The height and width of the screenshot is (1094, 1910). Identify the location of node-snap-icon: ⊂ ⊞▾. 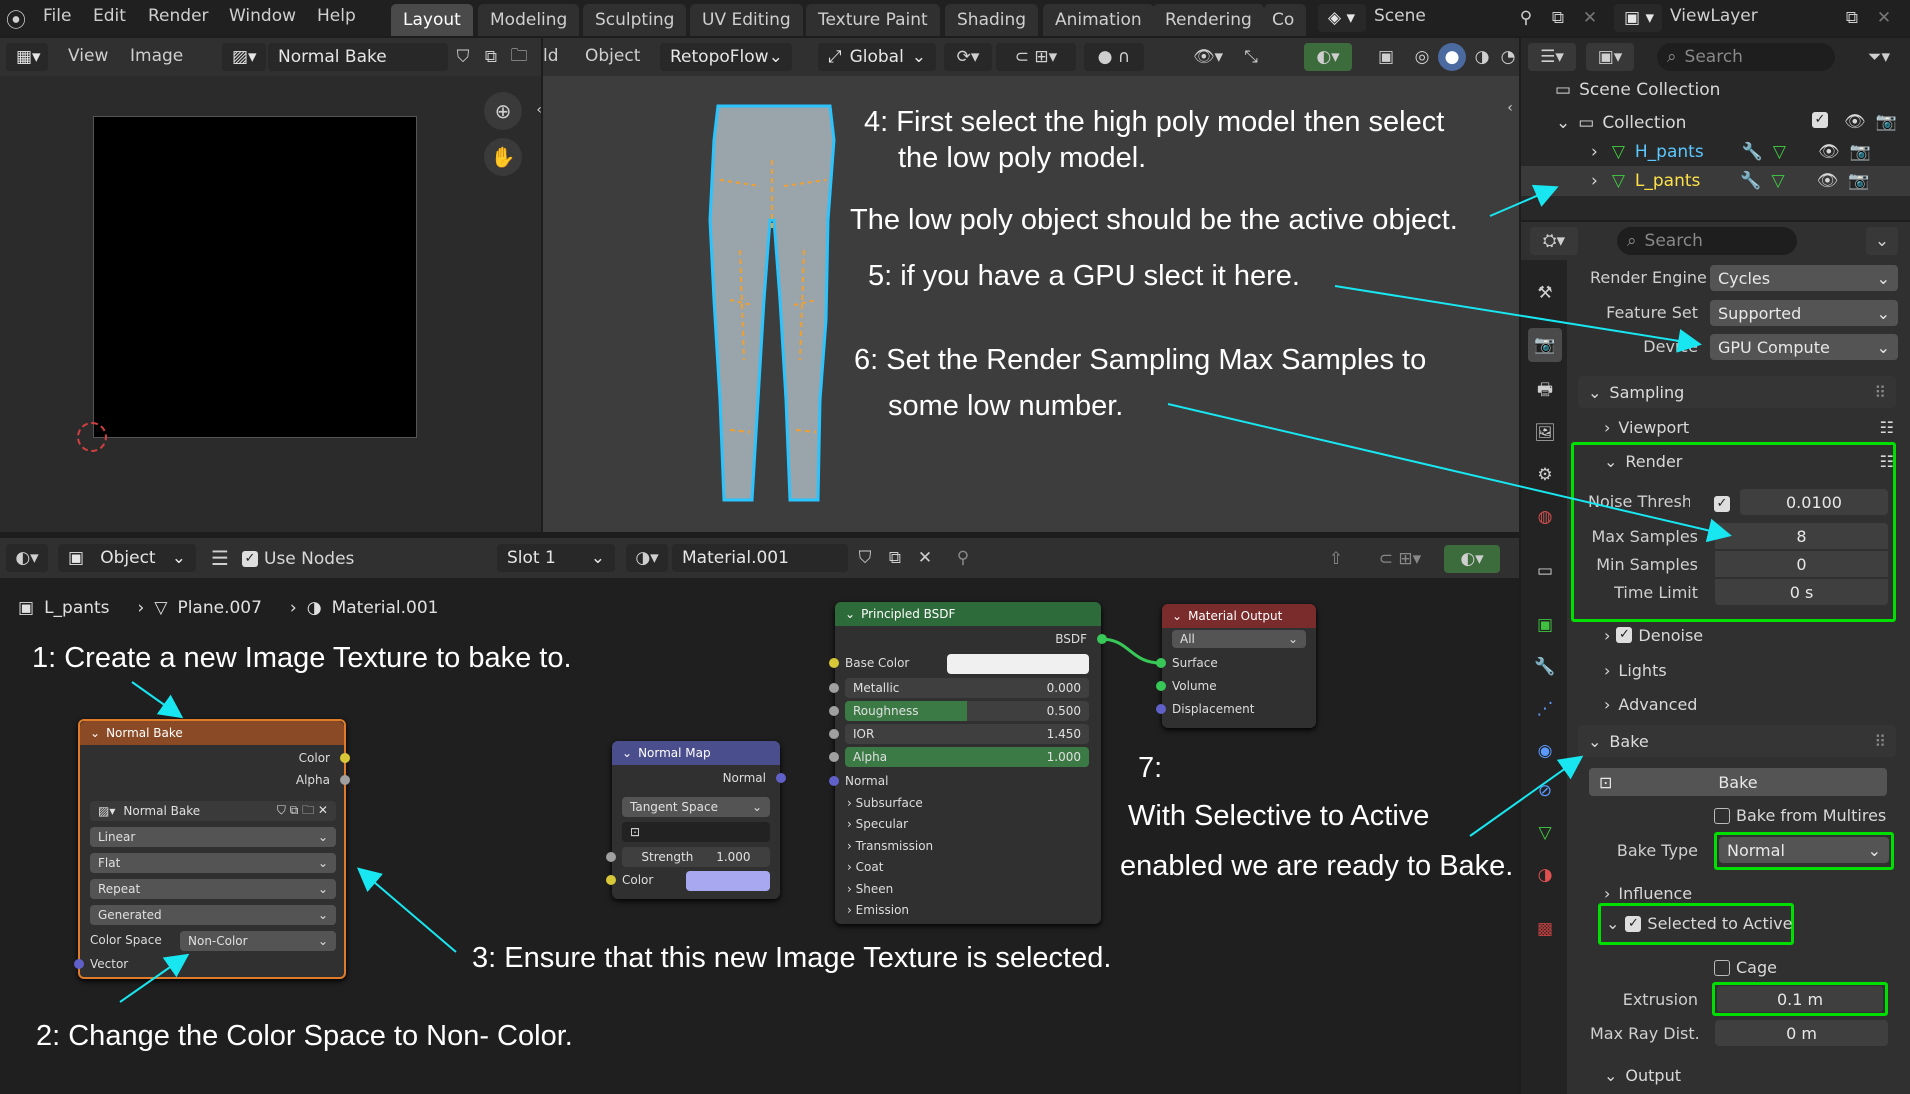
(1400, 559).